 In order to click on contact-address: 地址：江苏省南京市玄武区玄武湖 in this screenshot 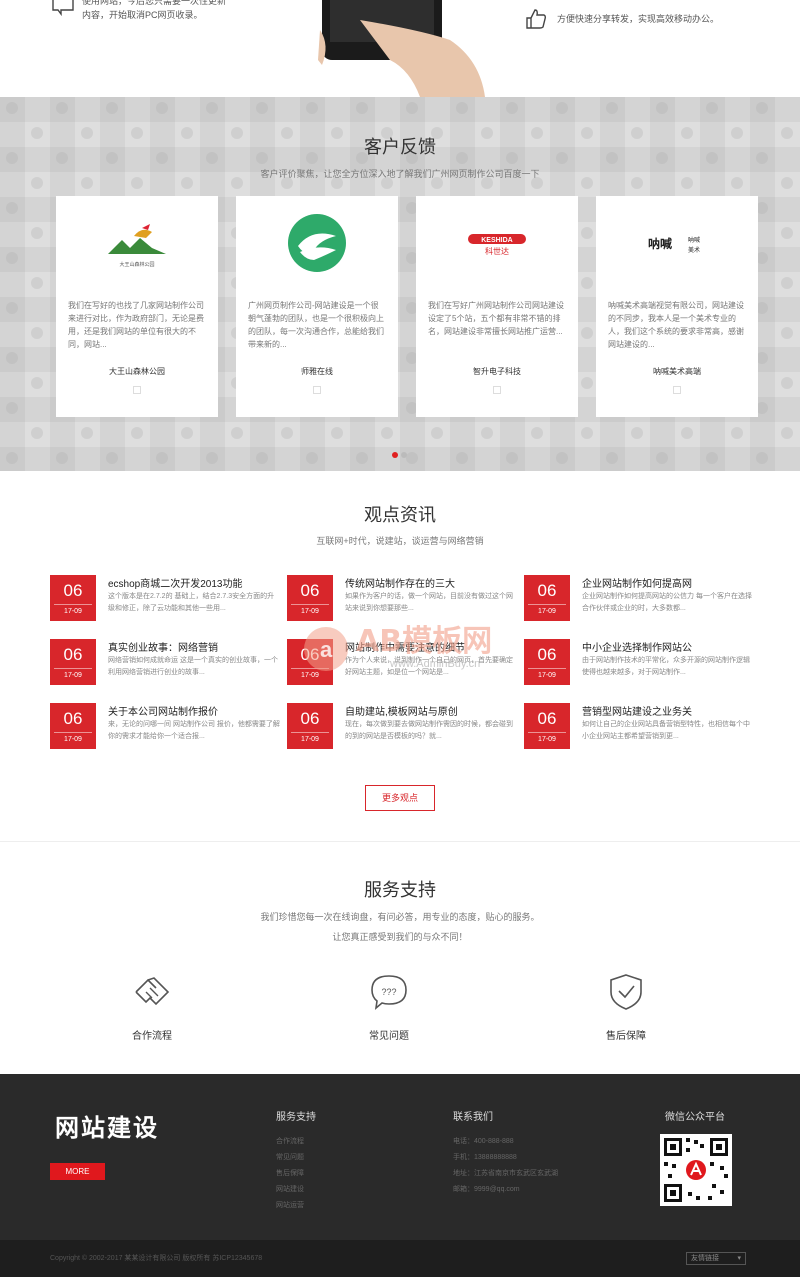, I will do `click(505, 1173)`.